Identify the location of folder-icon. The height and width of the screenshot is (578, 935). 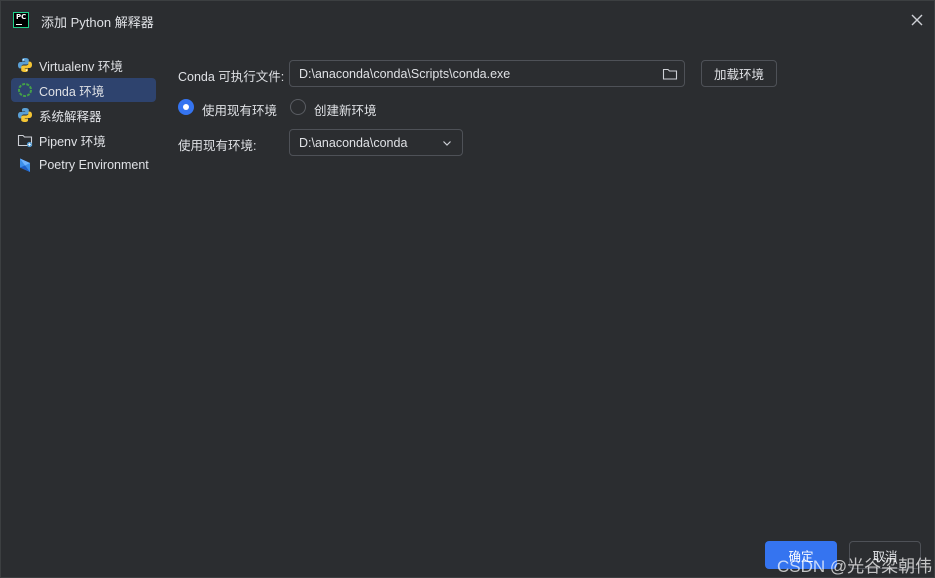
(670, 74).